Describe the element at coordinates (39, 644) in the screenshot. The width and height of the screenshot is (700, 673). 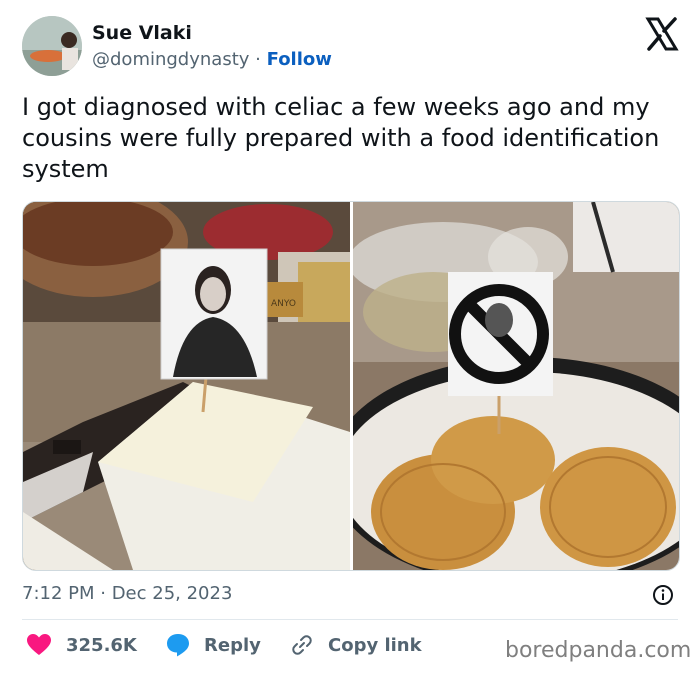
I see `heart-icon` at that location.